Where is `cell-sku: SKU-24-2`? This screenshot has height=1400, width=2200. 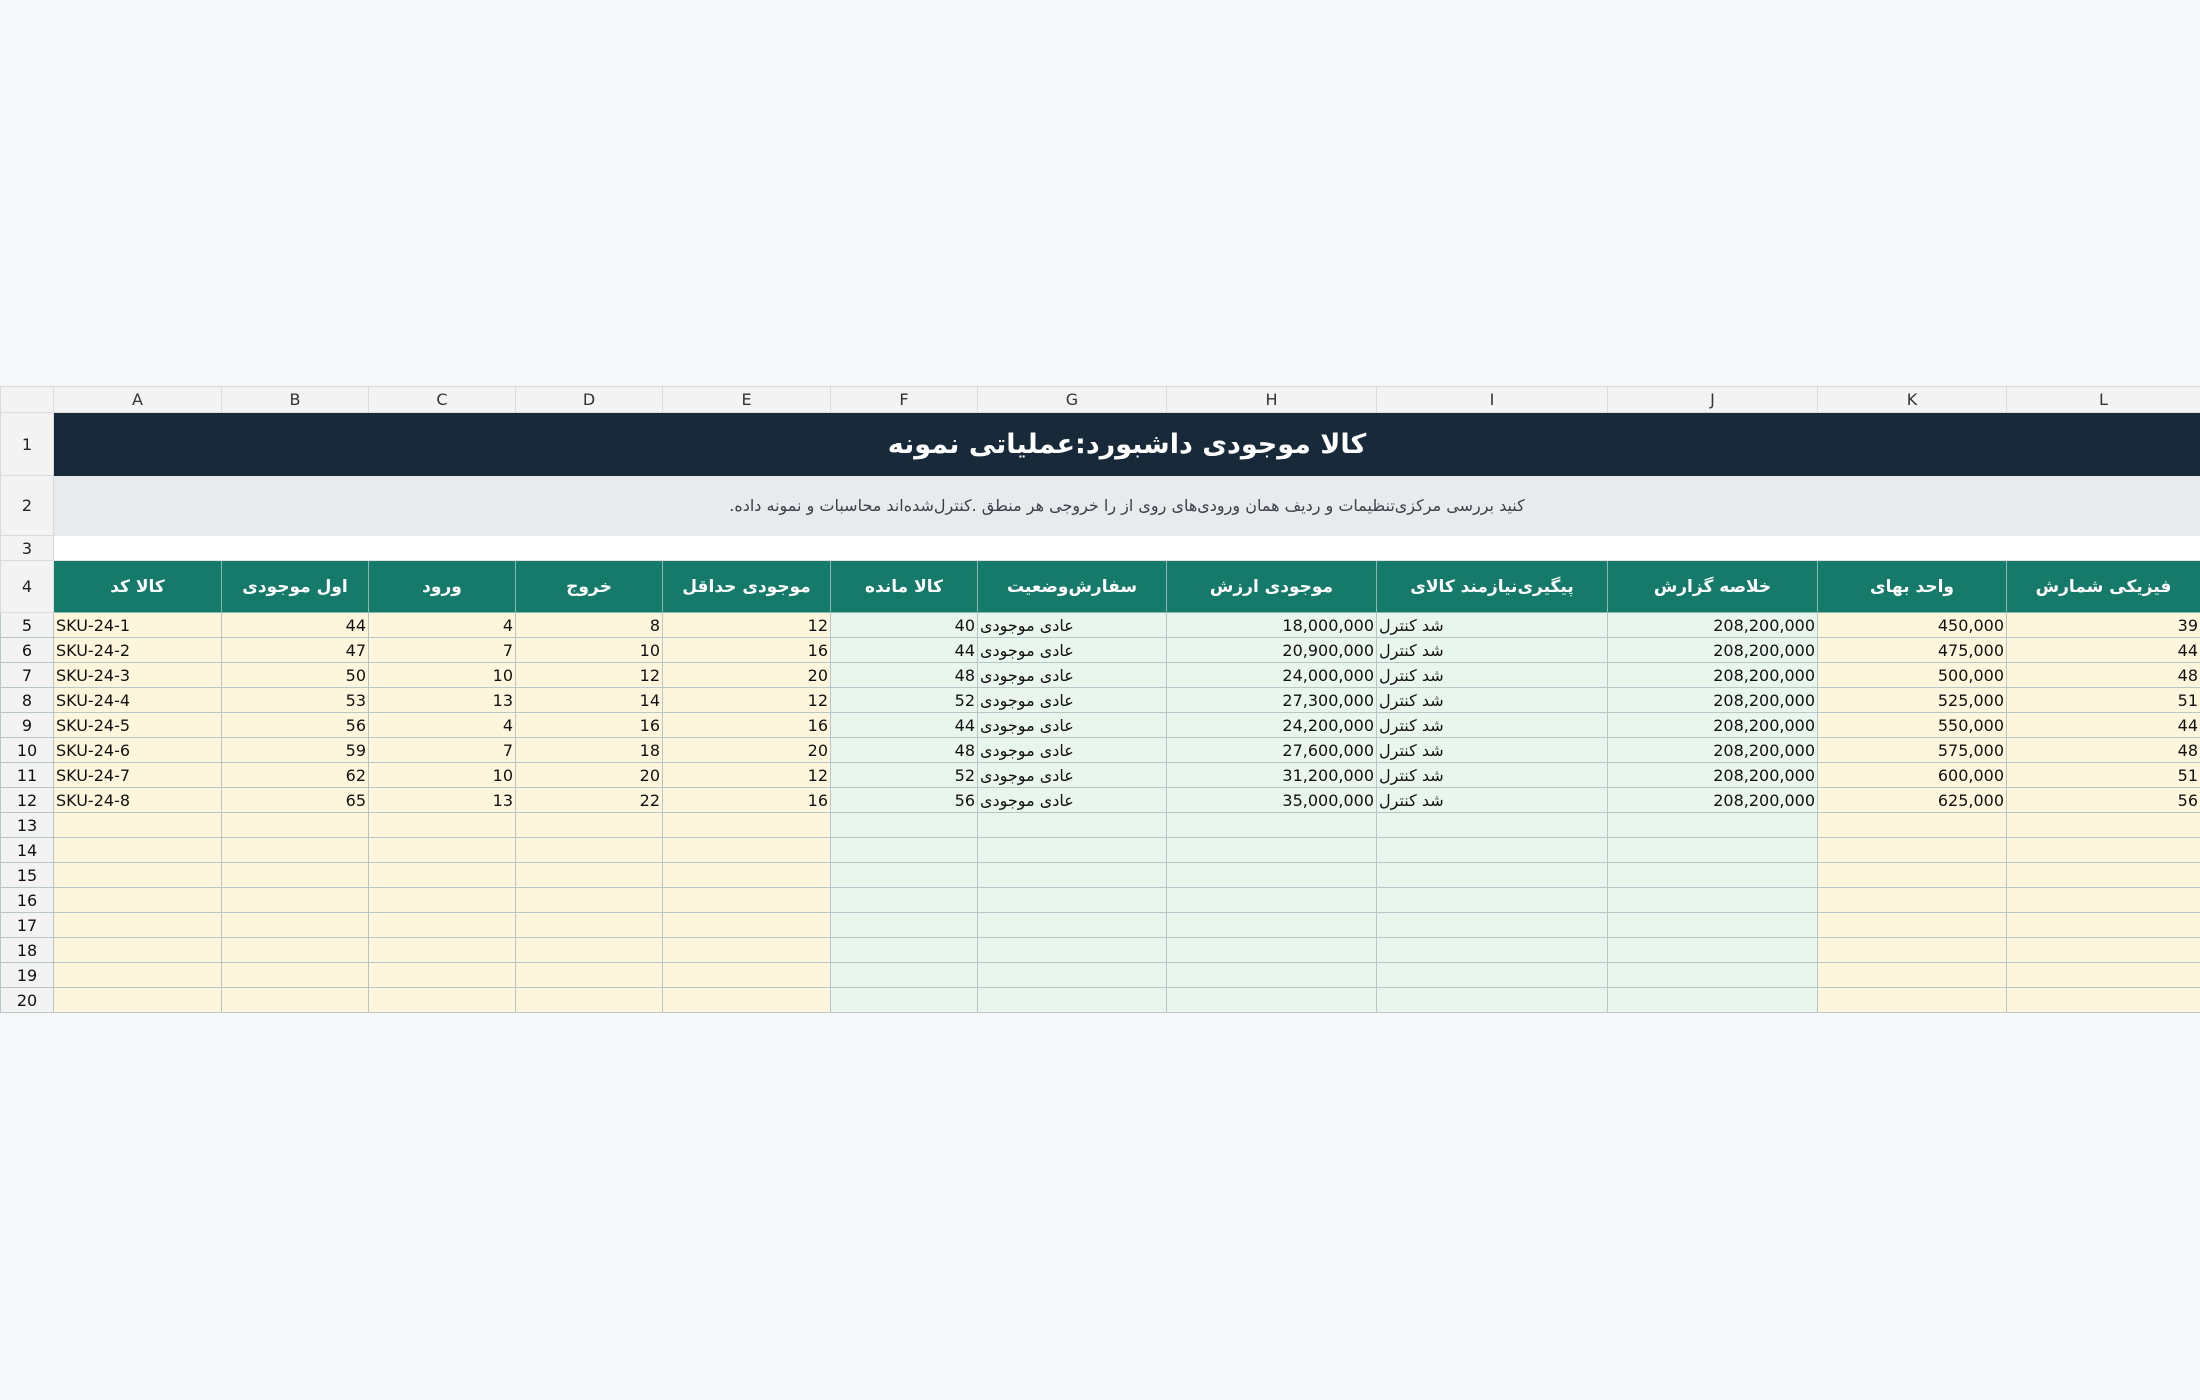 cell-sku: SKU-24-2 is located at coordinates (137, 650).